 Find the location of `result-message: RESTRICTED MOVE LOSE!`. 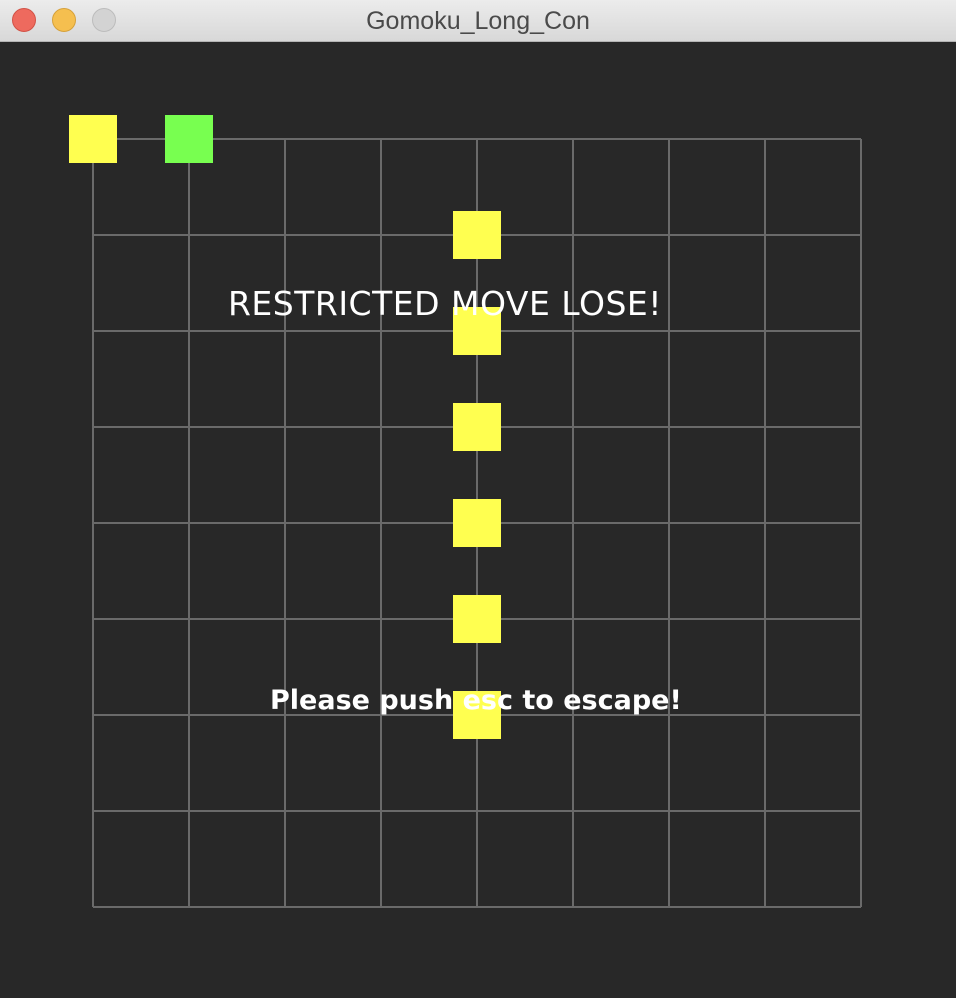

result-message: RESTRICTED MOVE LOSE! is located at coordinates (445, 303).